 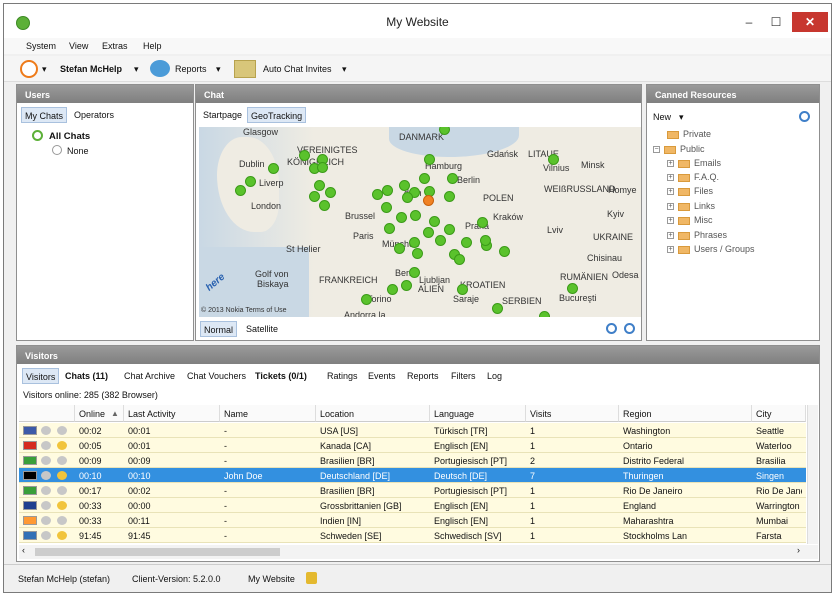 What do you see at coordinates (29, 69) in the screenshot?
I see `status-clock-icon` at bounding box center [29, 69].